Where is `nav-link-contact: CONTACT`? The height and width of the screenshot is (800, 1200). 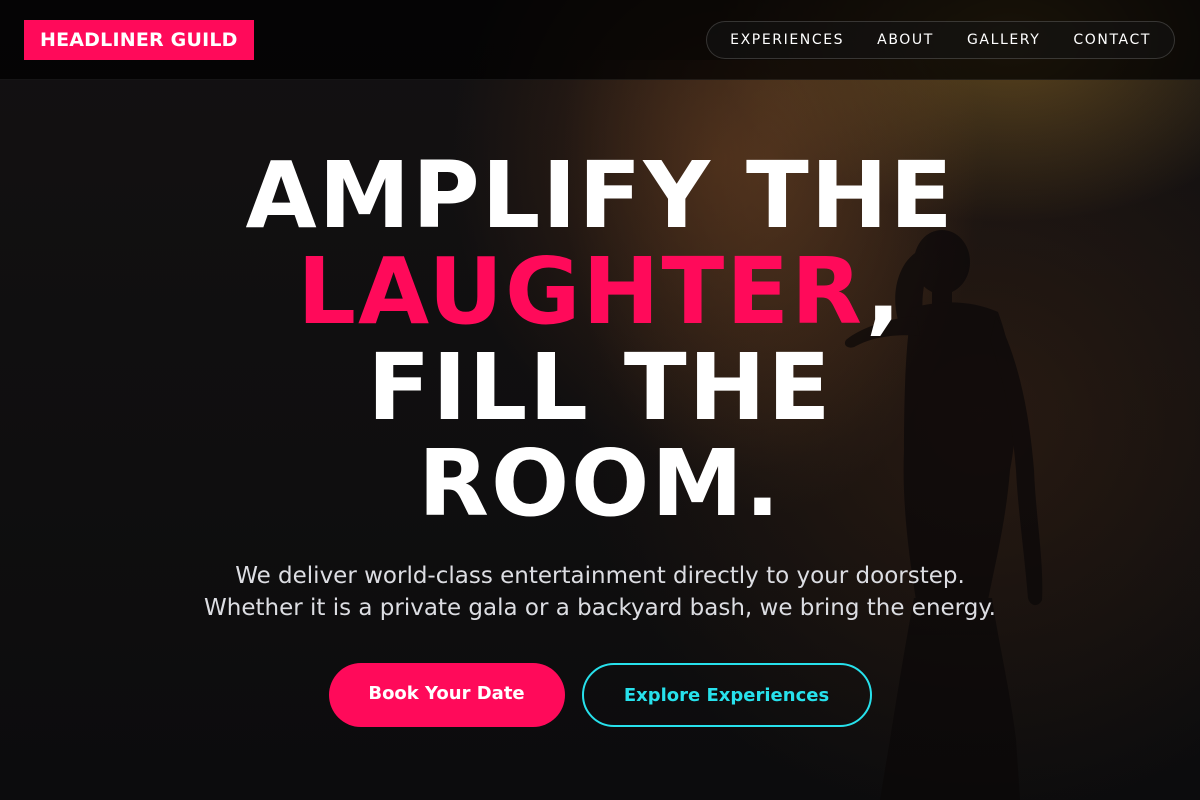
nav-link-contact: CONTACT is located at coordinates (1112, 40).